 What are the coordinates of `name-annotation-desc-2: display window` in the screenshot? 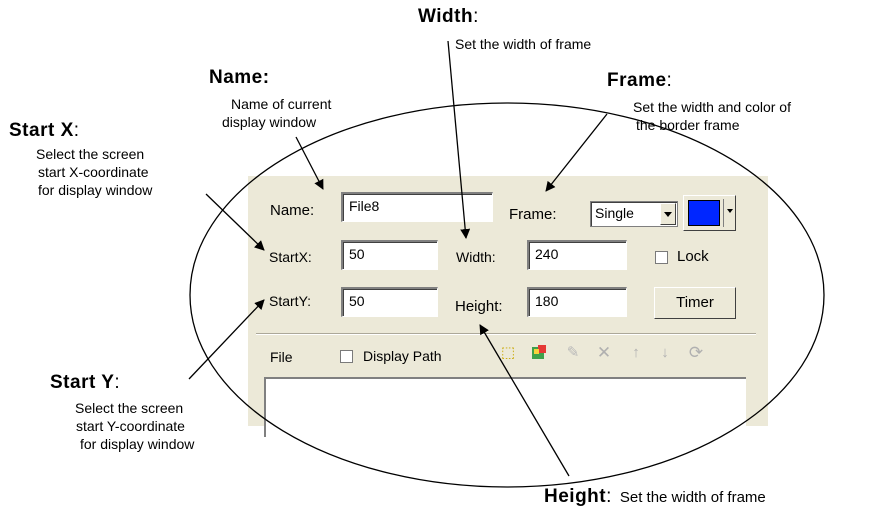 It's located at (269, 122).